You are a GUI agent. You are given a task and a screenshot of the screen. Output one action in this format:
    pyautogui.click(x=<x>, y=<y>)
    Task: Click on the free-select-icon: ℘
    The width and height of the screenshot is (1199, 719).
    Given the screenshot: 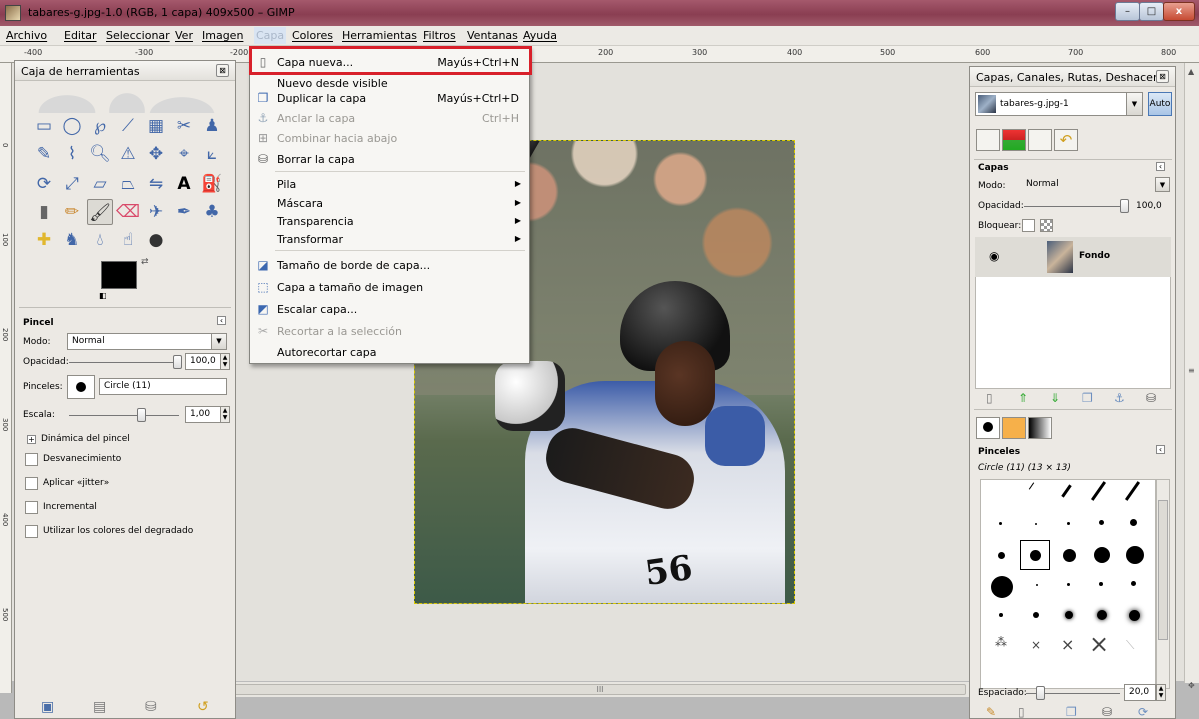 What is the action you would take?
    pyautogui.click(x=100, y=126)
    